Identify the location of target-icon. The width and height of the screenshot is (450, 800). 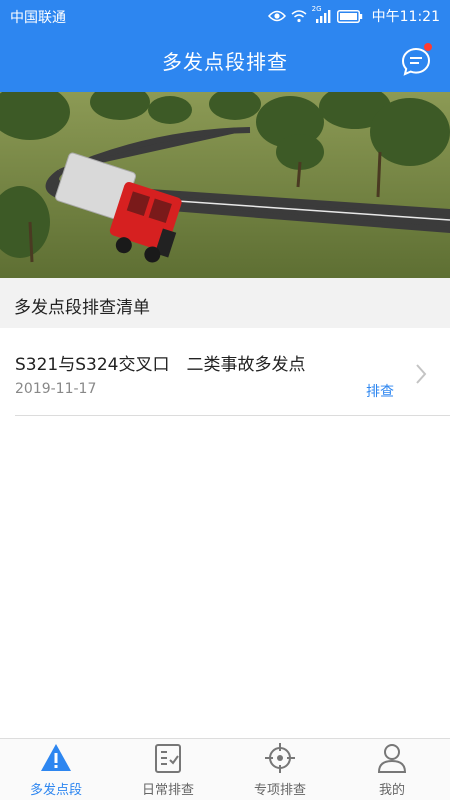
(280, 758).